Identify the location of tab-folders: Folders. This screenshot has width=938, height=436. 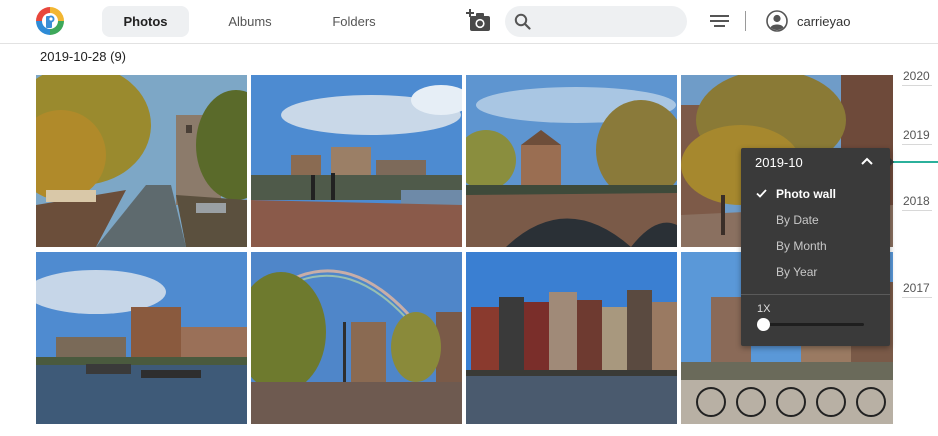
(354, 21).